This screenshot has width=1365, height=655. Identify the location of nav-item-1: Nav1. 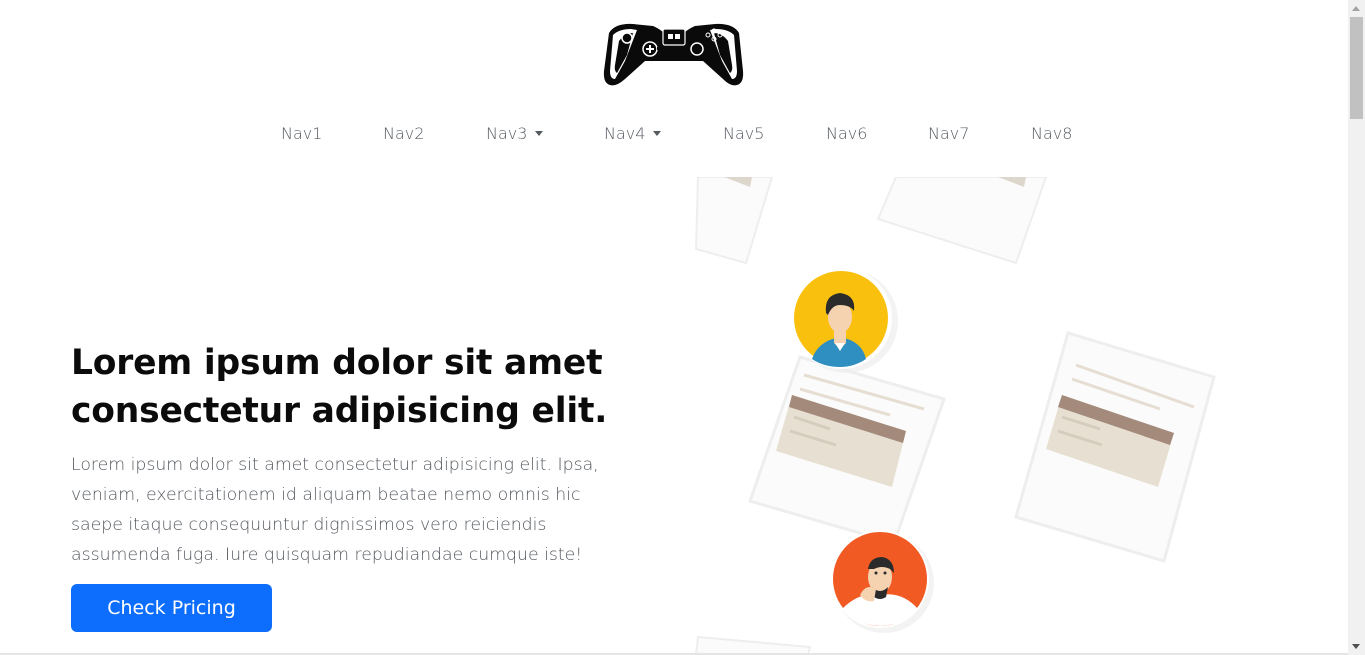
(301, 134).